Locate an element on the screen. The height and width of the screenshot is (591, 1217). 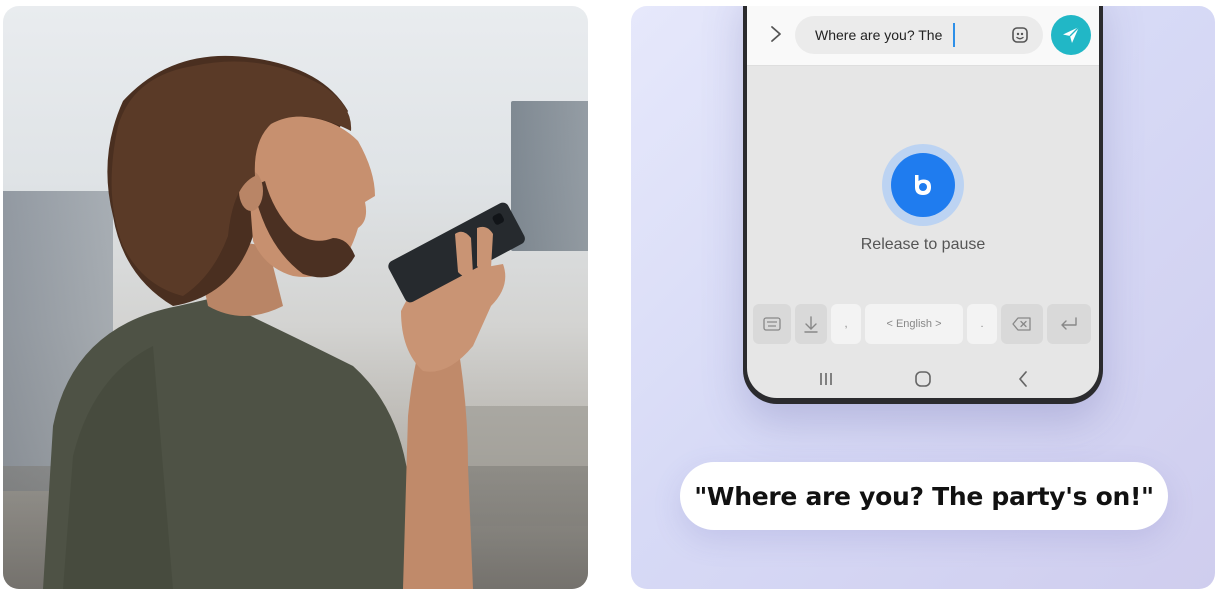
comma-key: , is located at coordinates (846, 324).